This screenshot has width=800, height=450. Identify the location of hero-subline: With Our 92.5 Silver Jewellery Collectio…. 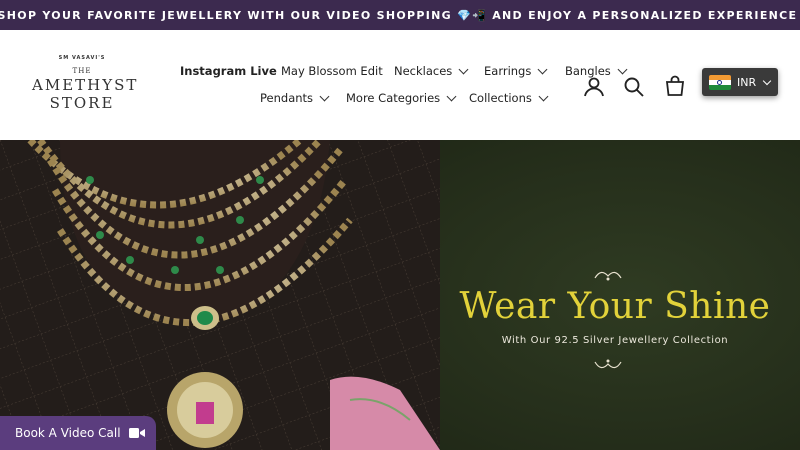
(615, 340).